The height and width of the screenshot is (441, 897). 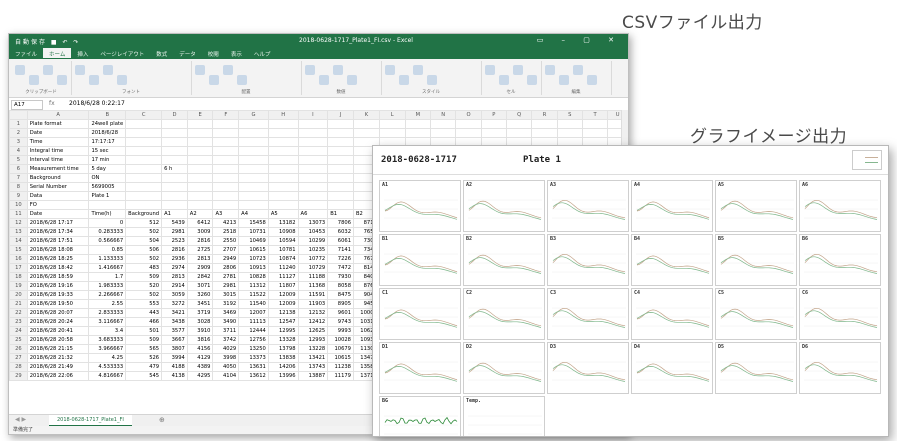 I want to click on cell: 2523, so click(x=174, y=241).